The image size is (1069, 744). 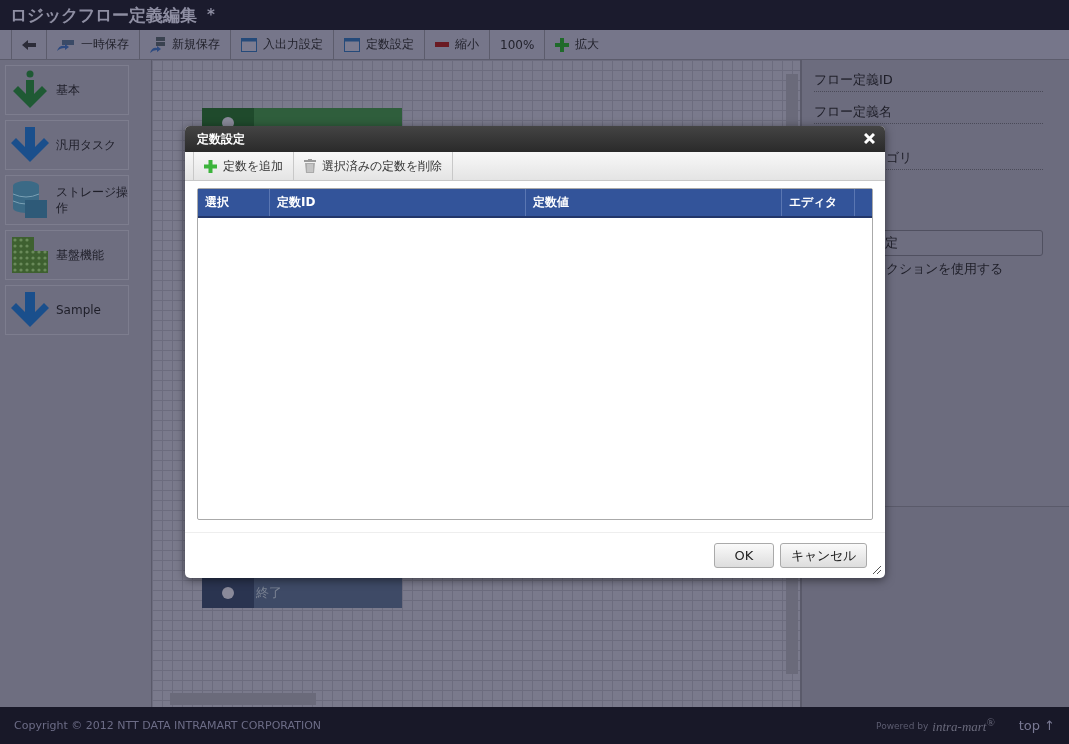 I want to click on column-header: 定数値, so click(x=654, y=202).